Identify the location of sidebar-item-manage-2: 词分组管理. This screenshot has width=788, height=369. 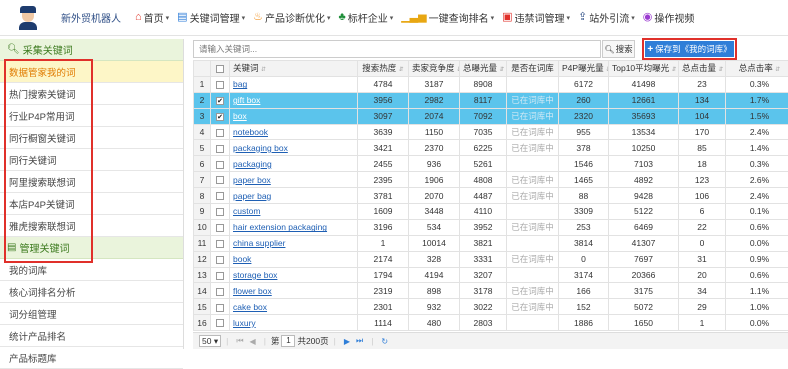
(91, 314).